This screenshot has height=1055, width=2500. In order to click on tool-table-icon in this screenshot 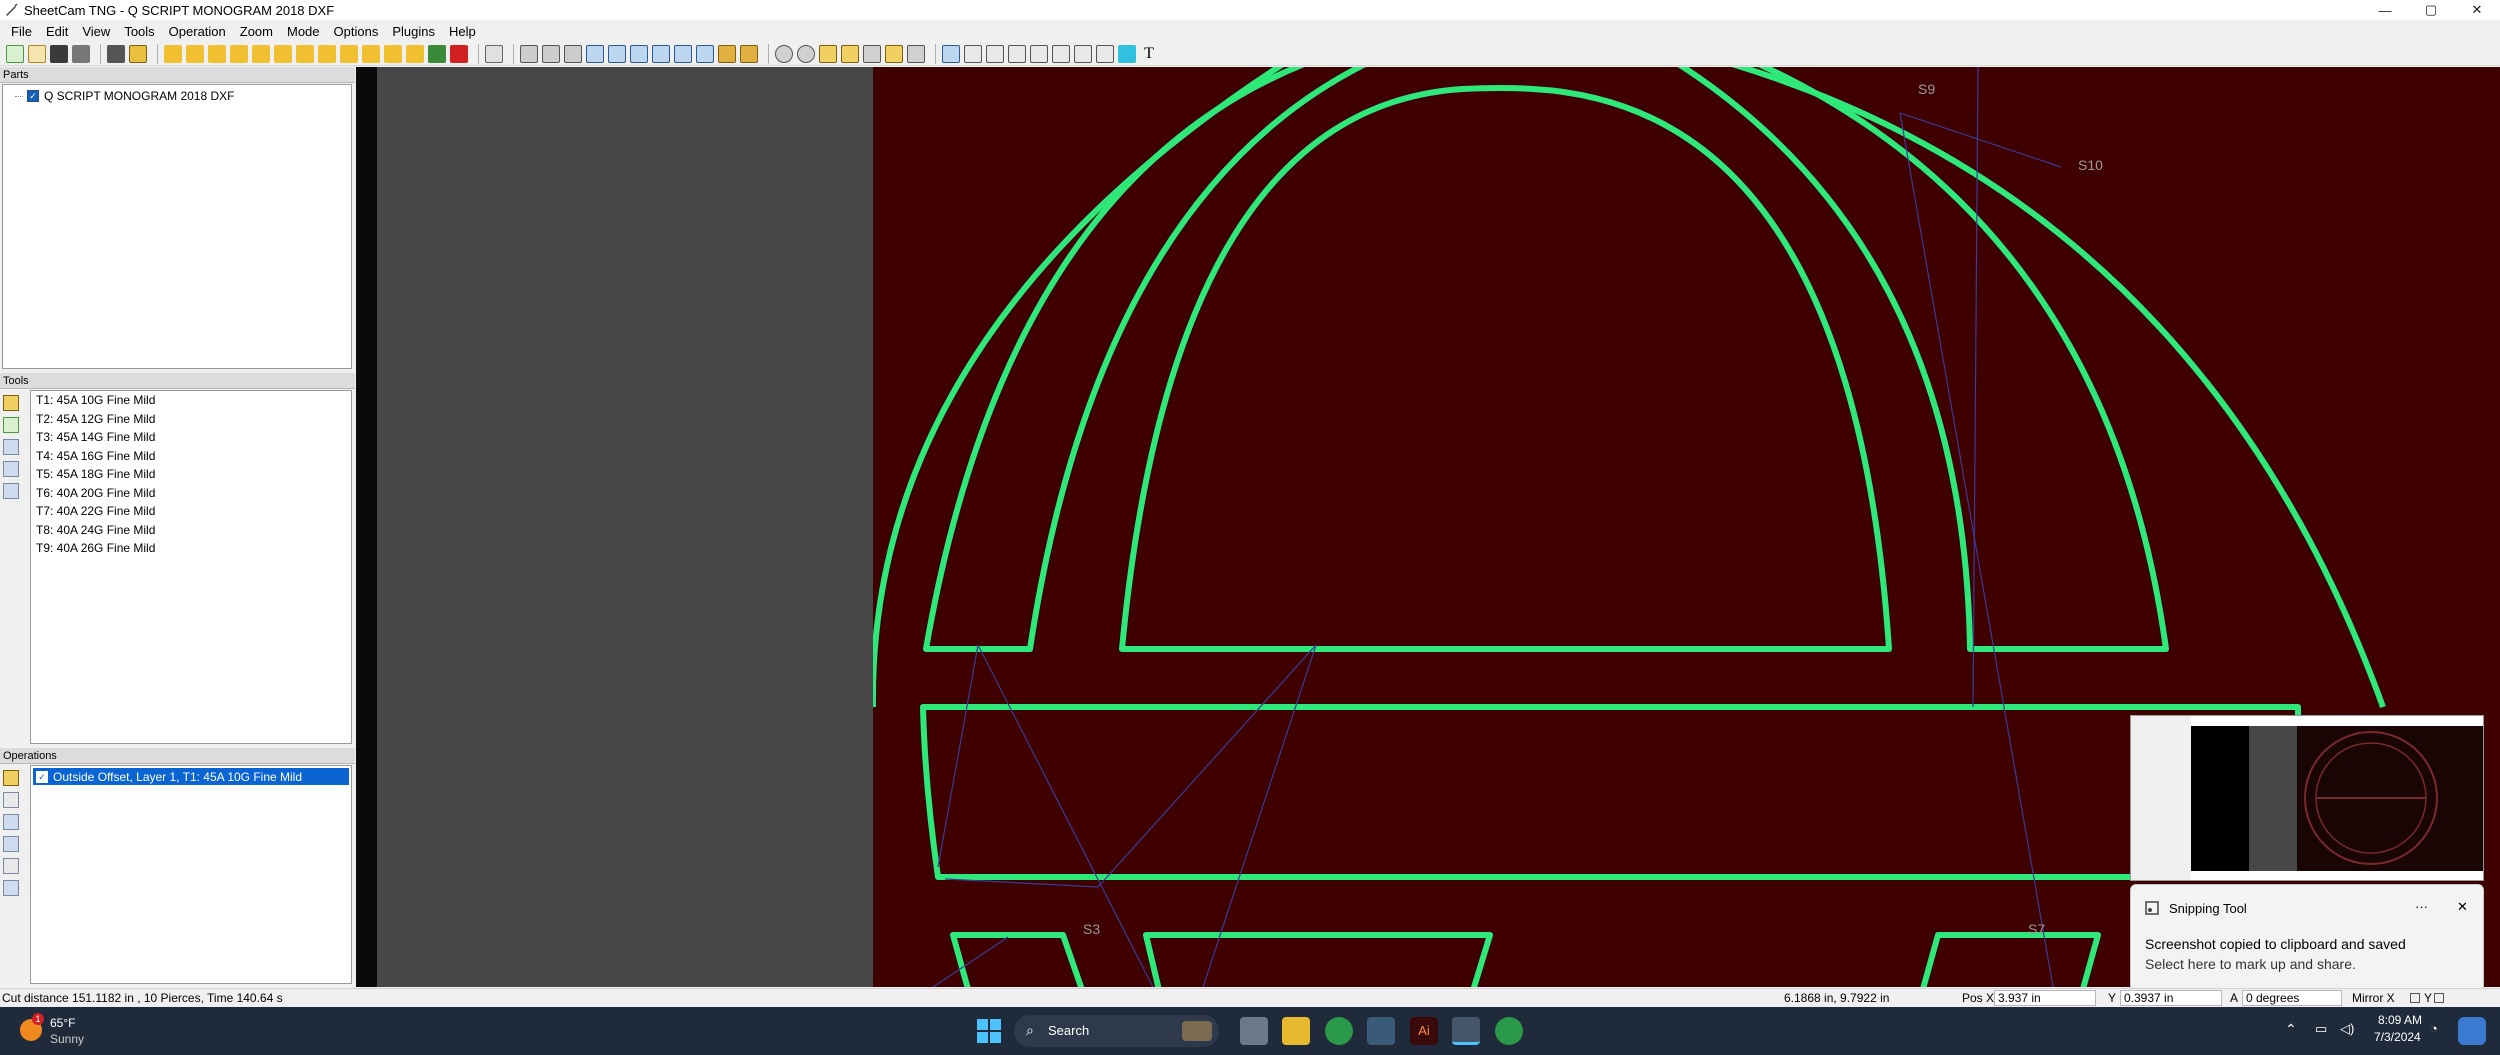, I will do `click(11, 447)`.